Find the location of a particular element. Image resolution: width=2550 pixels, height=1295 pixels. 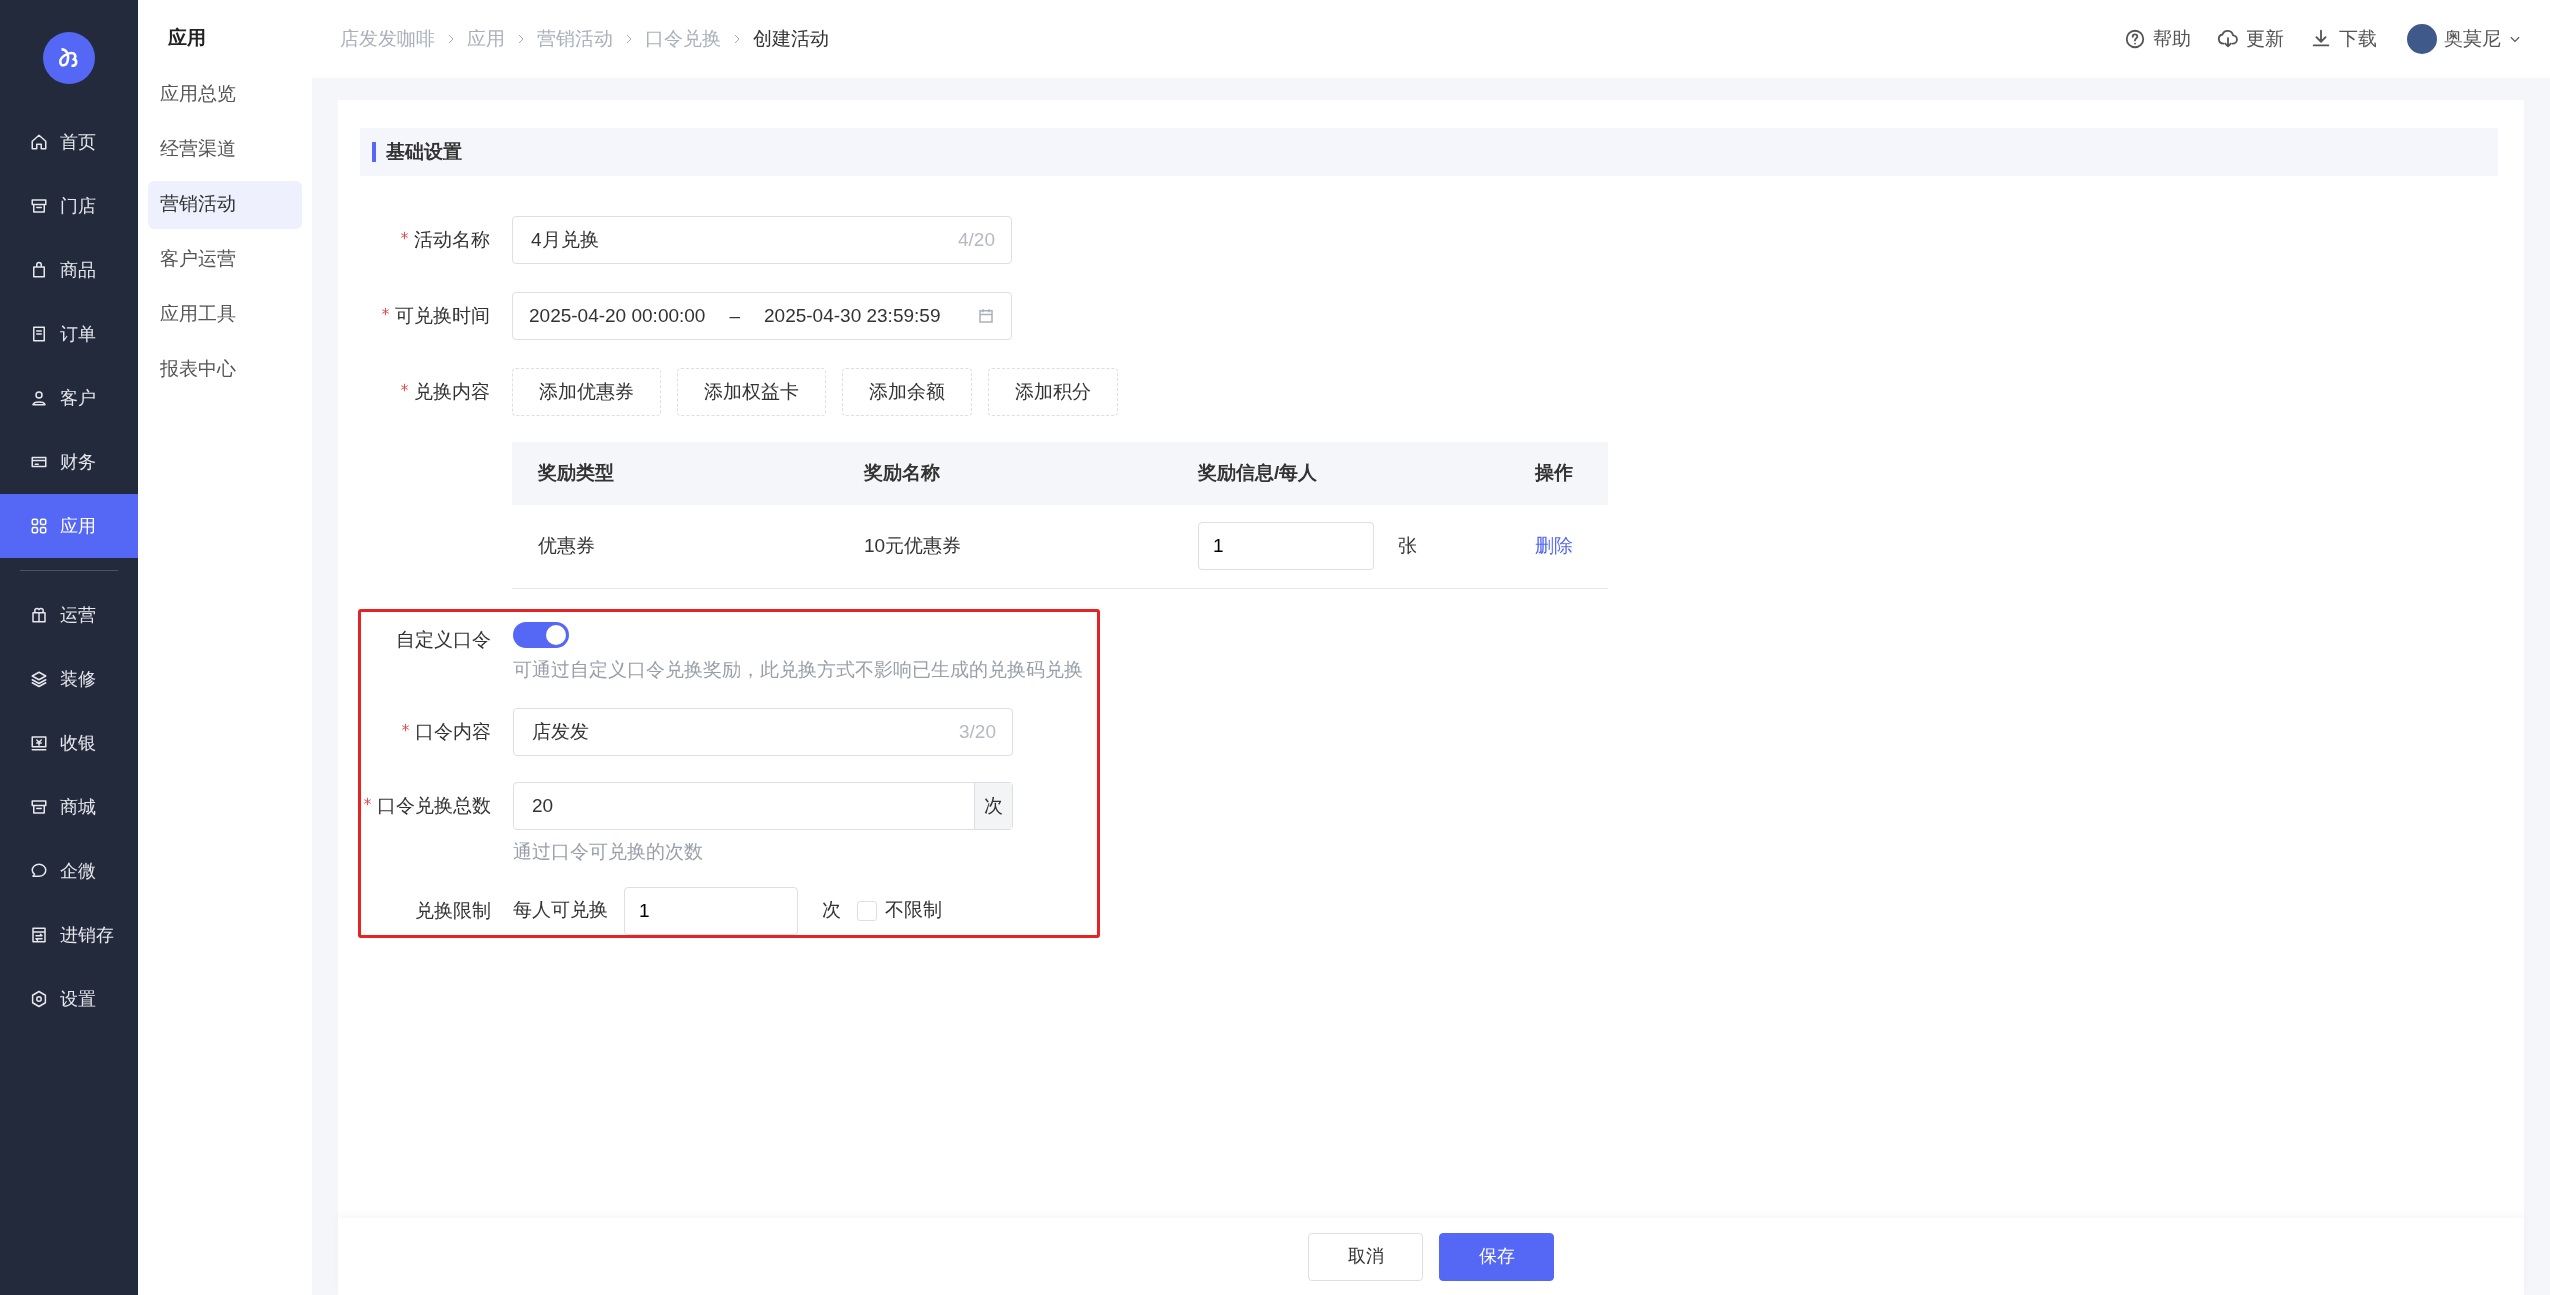

save-button: 保存 is located at coordinates (1496, 1256).